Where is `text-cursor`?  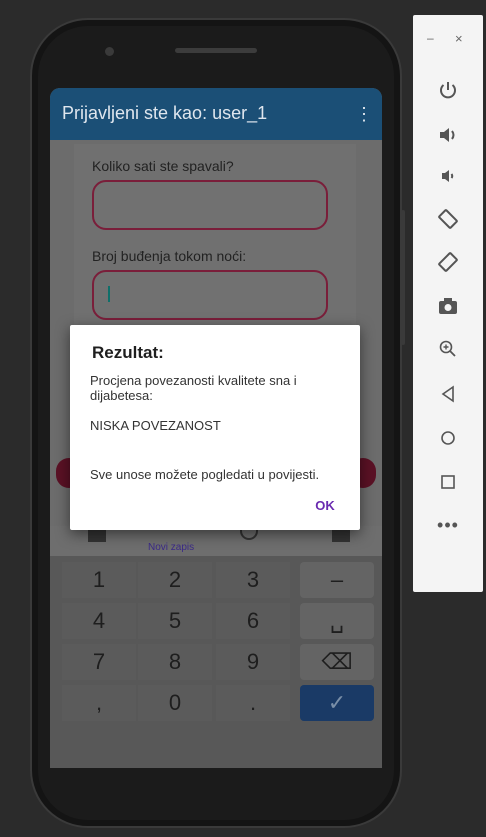 text-cursor is located at coordinates (109, 294).